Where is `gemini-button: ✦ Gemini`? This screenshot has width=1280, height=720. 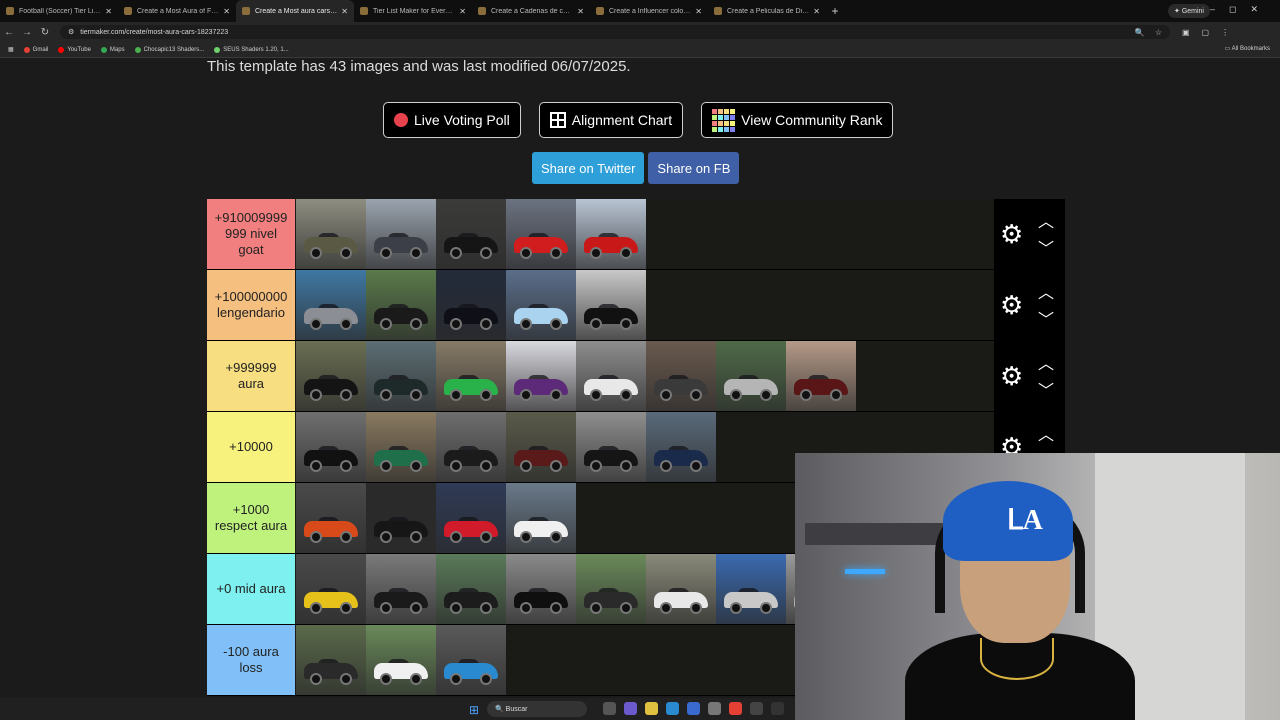
gemini-button: ✦ Gemini is located at coordinates (1189, 11).